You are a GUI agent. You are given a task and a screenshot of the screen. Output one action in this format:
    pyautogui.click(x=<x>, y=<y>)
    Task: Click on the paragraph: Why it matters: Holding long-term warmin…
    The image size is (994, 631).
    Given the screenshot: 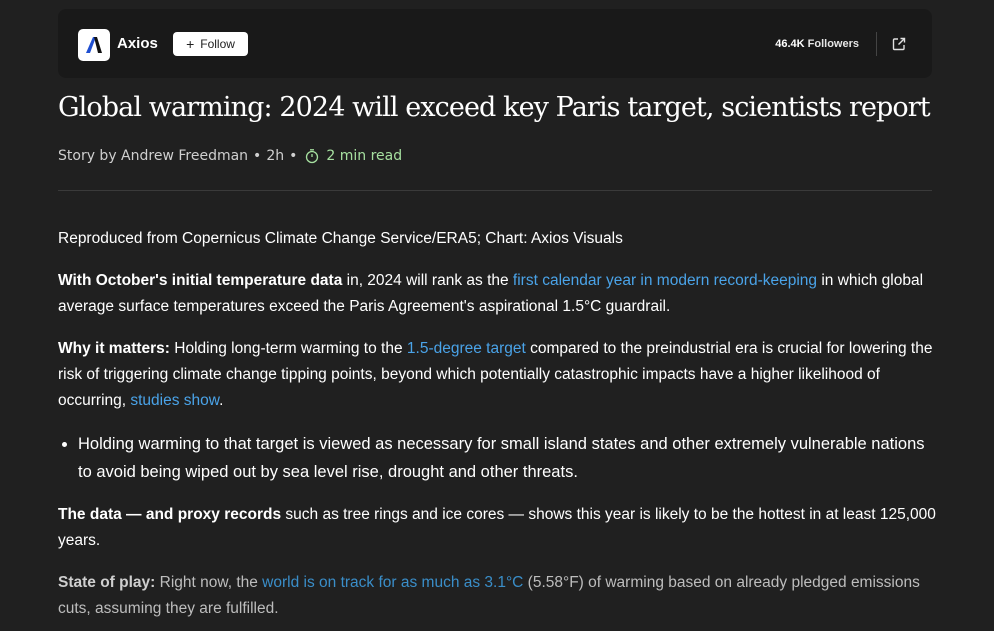 What is the action you would take?
    pyautogui.click(x=498, y=375)
    